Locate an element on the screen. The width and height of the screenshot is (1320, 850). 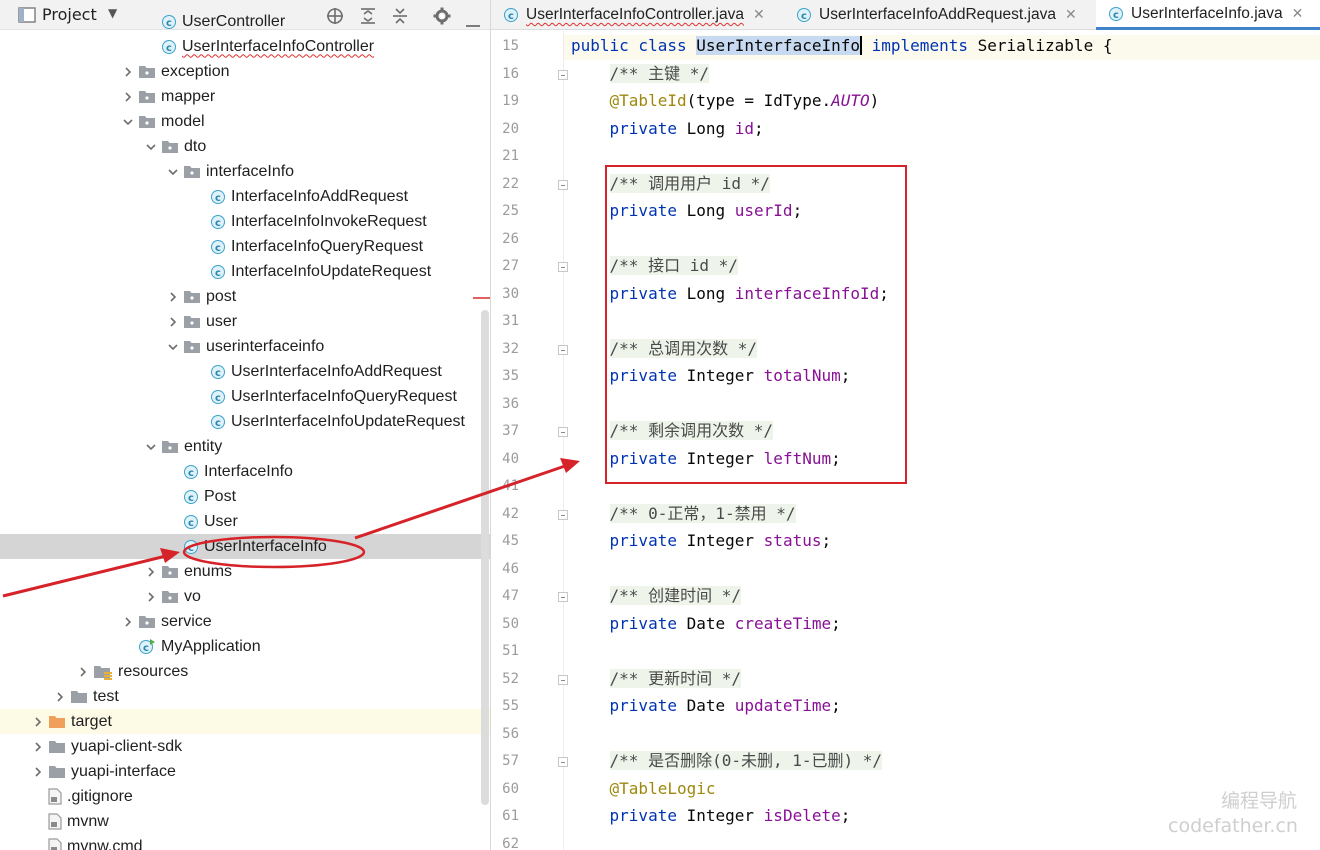
line-number: 15 is located at coordinates (510, 46).